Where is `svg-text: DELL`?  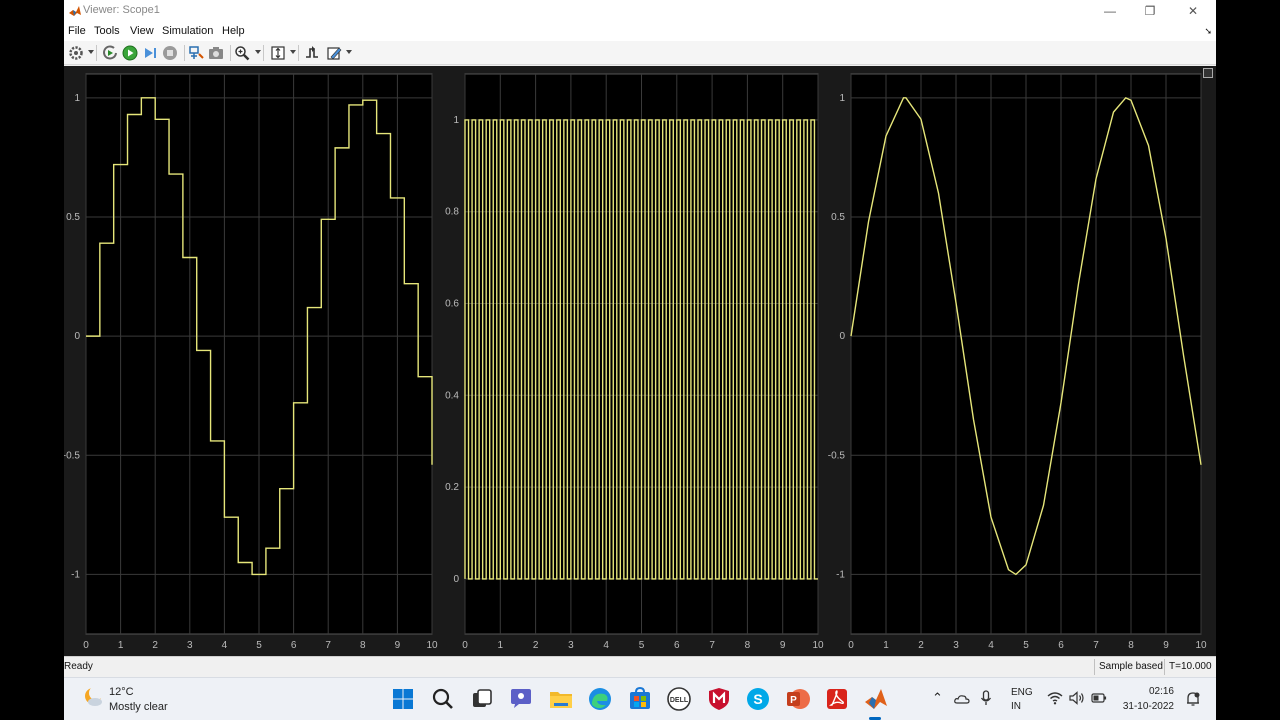
svg-text: DELL is located at coordinates (679, 700).